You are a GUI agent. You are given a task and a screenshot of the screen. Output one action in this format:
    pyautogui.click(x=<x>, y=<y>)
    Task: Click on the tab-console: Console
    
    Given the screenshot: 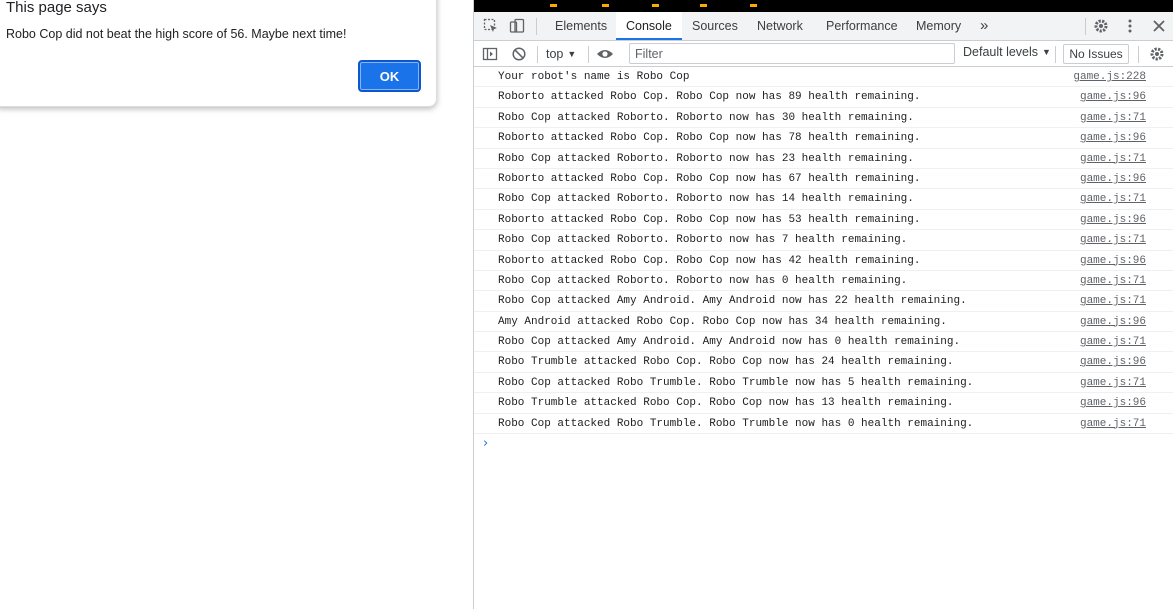 What is the action you would take?
    pyautogui.click(x=649, y=26)
    